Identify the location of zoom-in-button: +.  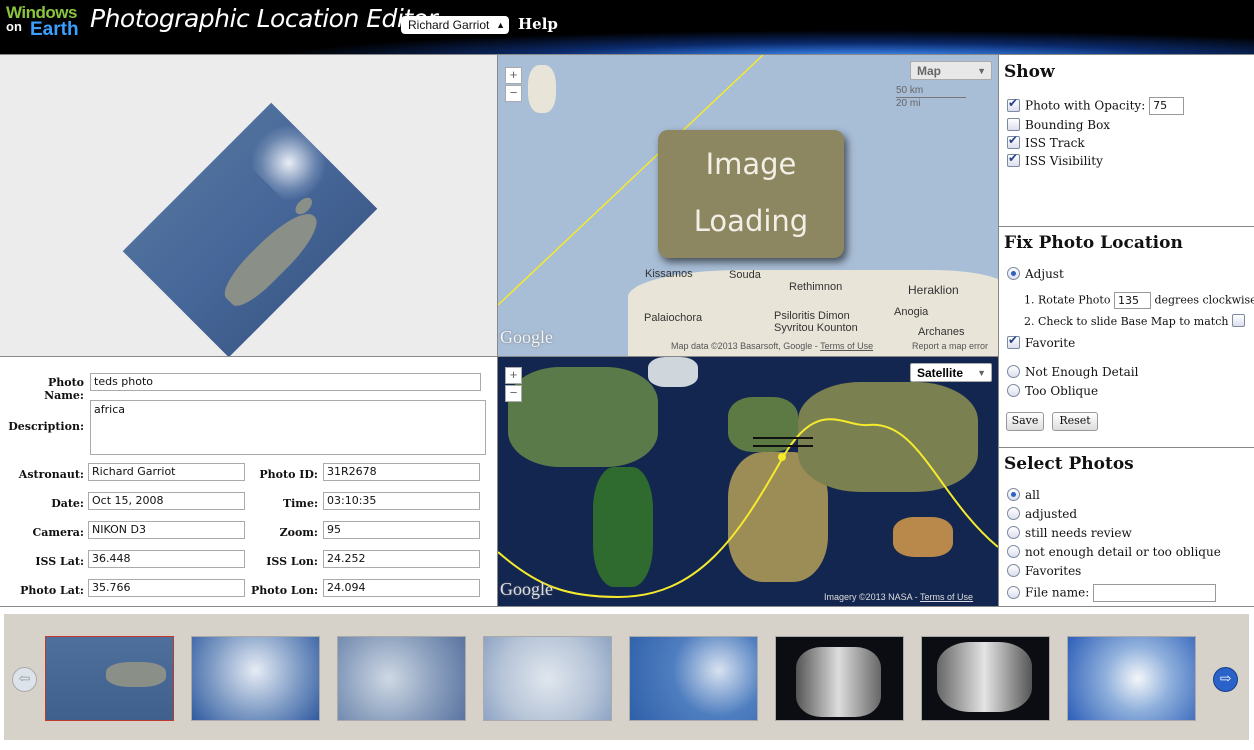
(513, 75).